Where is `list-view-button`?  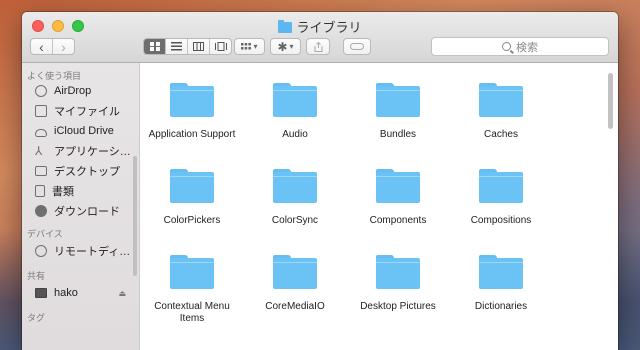
list-view-button is located at coordinates (177, 46).